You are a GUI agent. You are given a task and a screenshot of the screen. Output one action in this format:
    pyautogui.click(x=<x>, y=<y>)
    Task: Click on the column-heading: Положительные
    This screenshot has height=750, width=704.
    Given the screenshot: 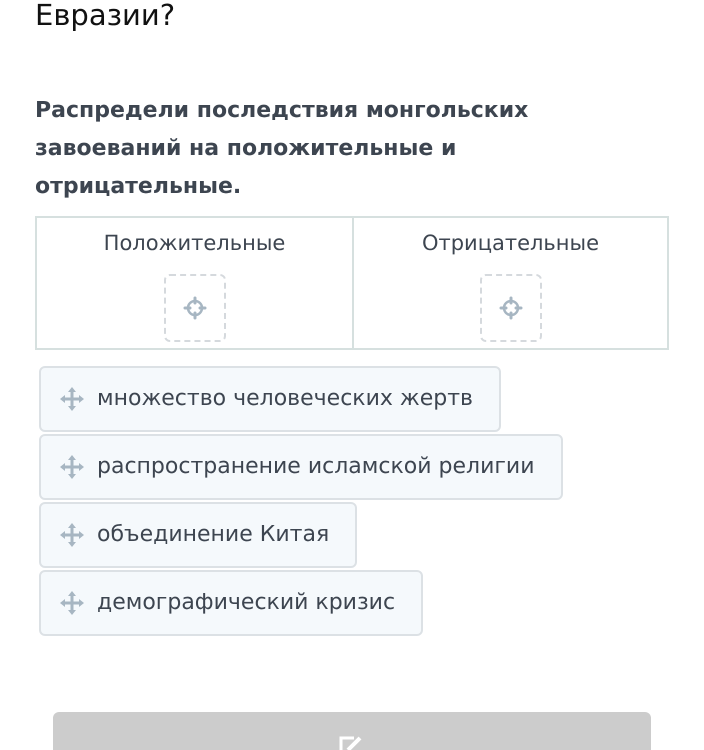 What is the action you would take?
    pyautogui.click(x=195, y=243)
    